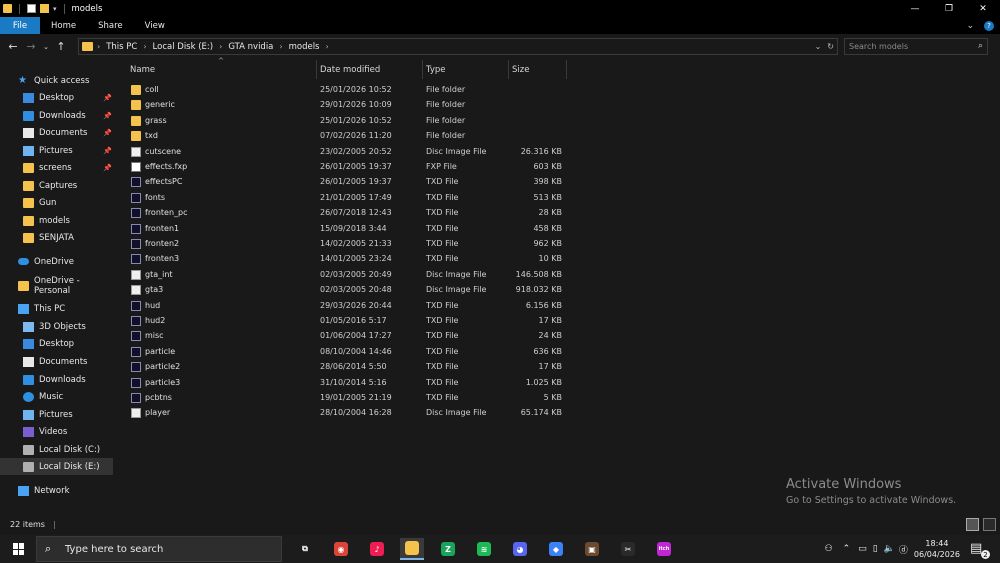 This screenshot has height=563, width=1000. I want to click on file-row: pcbtns 19/01/2005 21:19 TXD File 5 KB, so click(348, 398).